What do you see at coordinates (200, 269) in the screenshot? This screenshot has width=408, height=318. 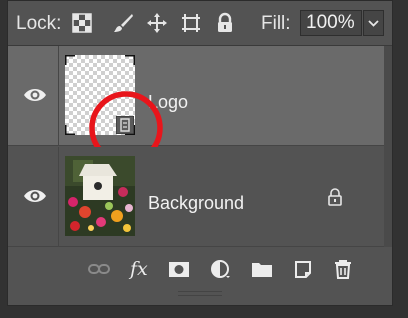 I see `bottom-toolbar: fx` at bounding box center [200, 269].